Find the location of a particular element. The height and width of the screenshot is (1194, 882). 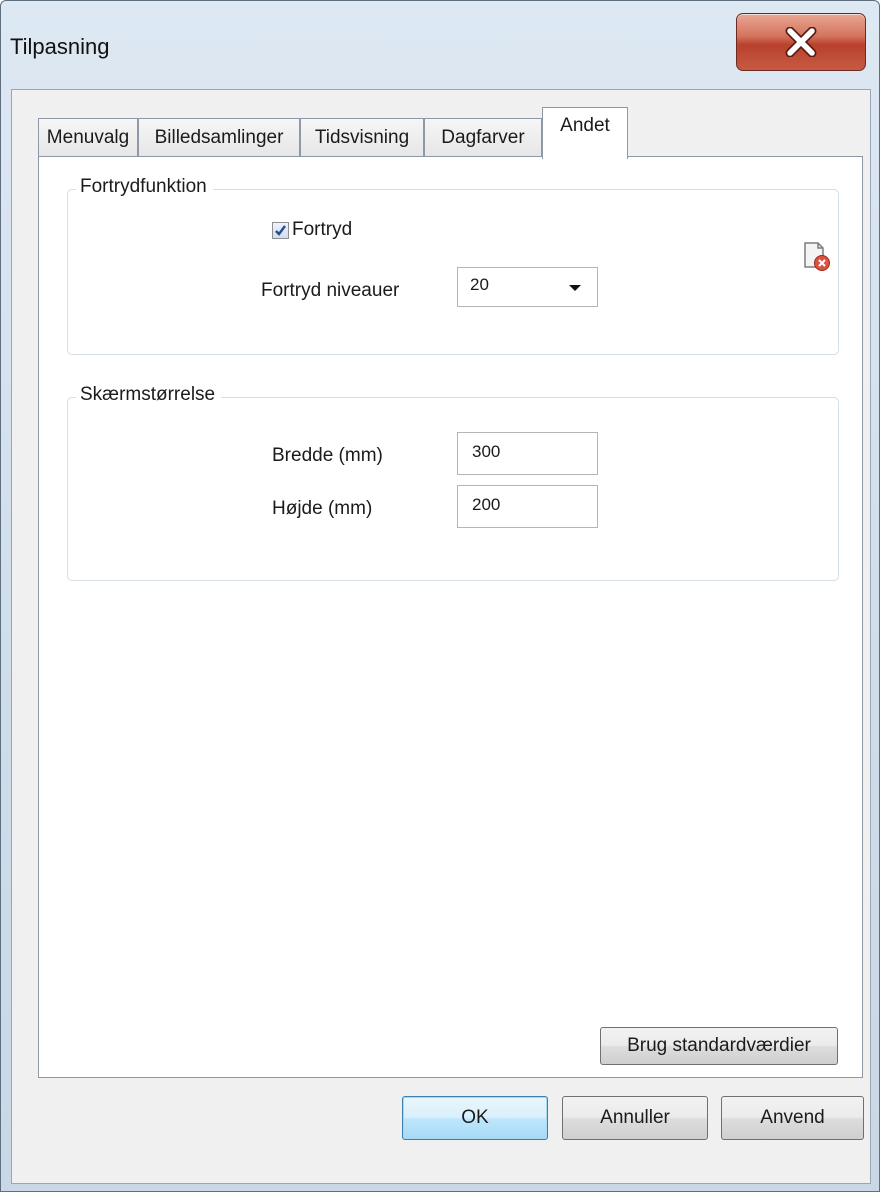

tab-dagfarver: Dagfarver is located at coordinates (483, 137).